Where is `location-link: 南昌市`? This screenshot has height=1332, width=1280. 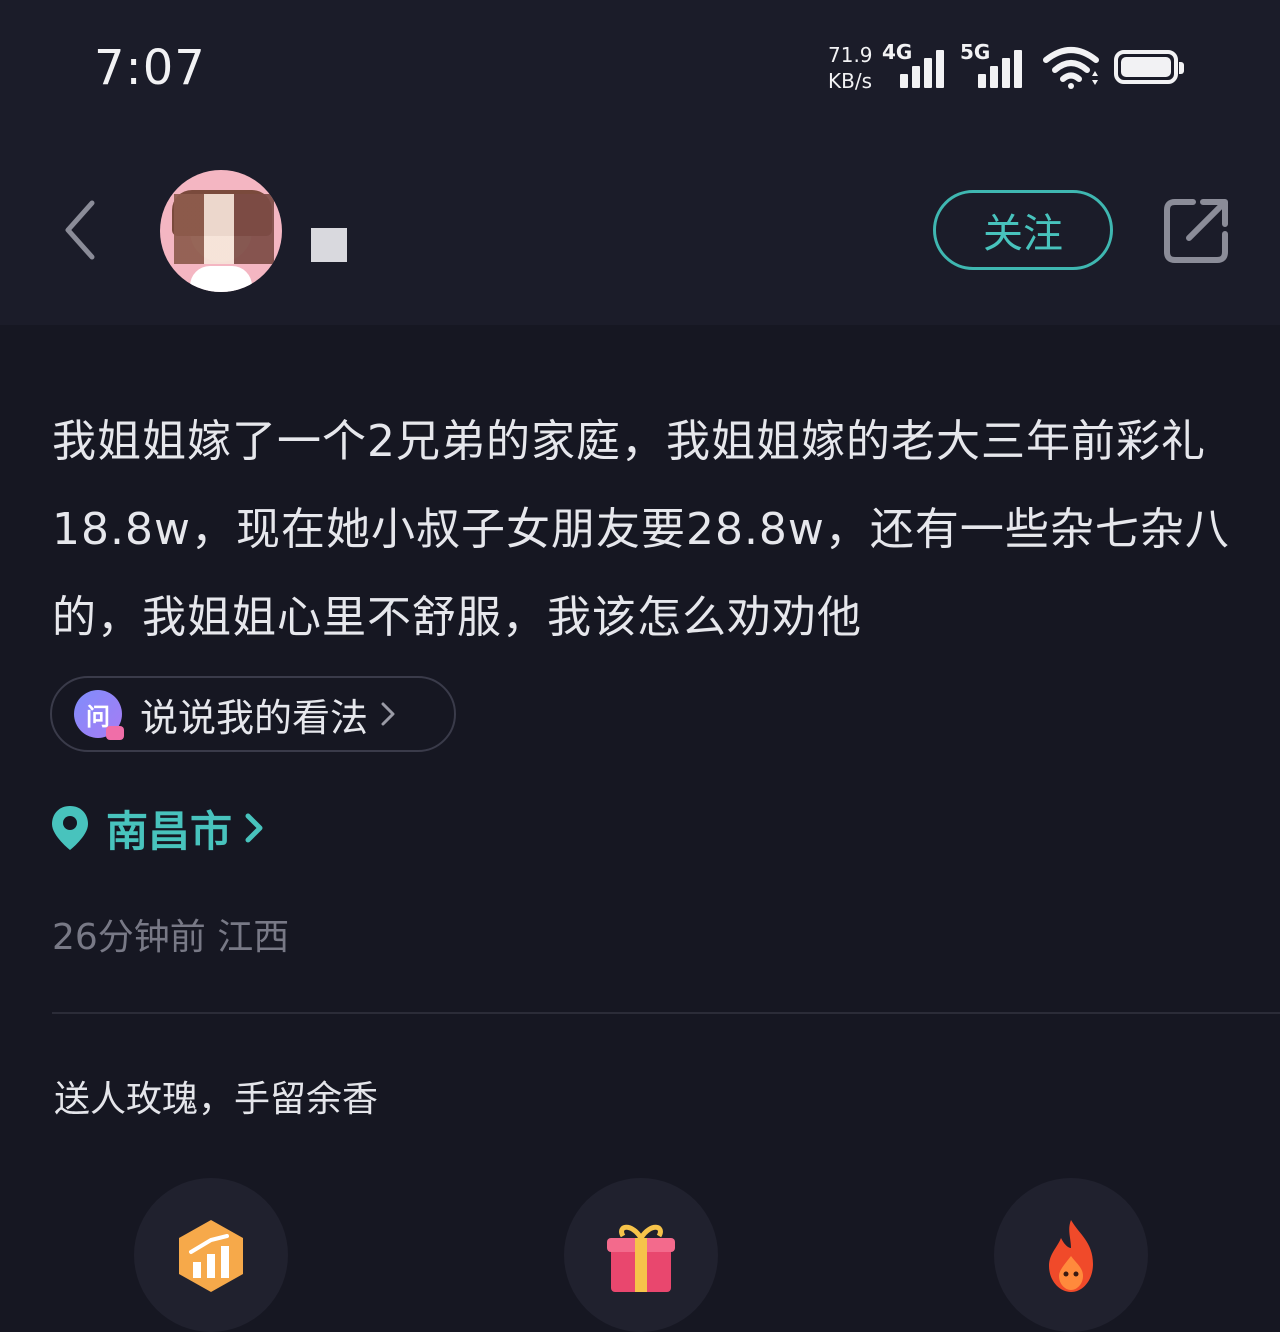 location-link: 南昌市 is located at coordinates (158, 828).